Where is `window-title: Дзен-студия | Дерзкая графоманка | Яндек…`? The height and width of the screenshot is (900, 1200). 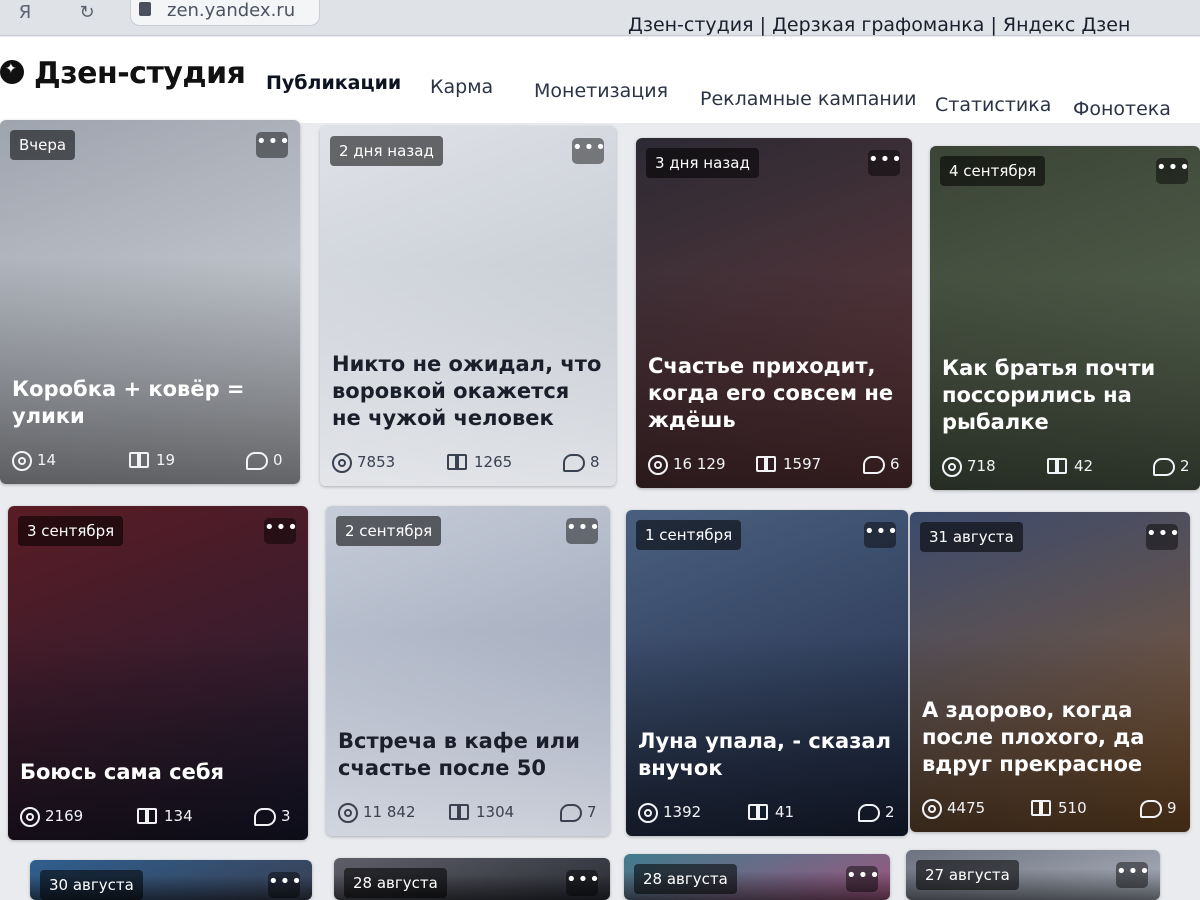
window-title: Дзен-студия | Дерзкая графоманка | Яндек… is located at coordinates (879, 25).